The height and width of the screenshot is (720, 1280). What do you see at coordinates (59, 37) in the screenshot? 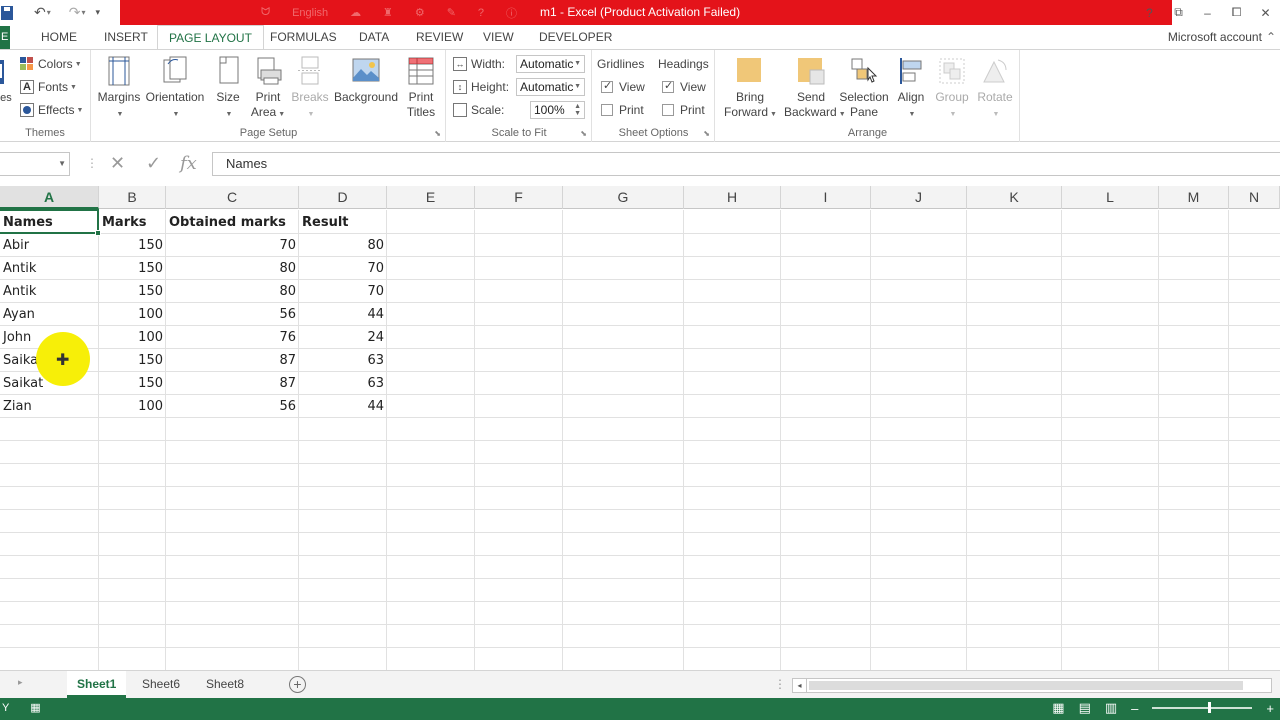
I see `tab-home: HOME` at bounding box center [59, 37].